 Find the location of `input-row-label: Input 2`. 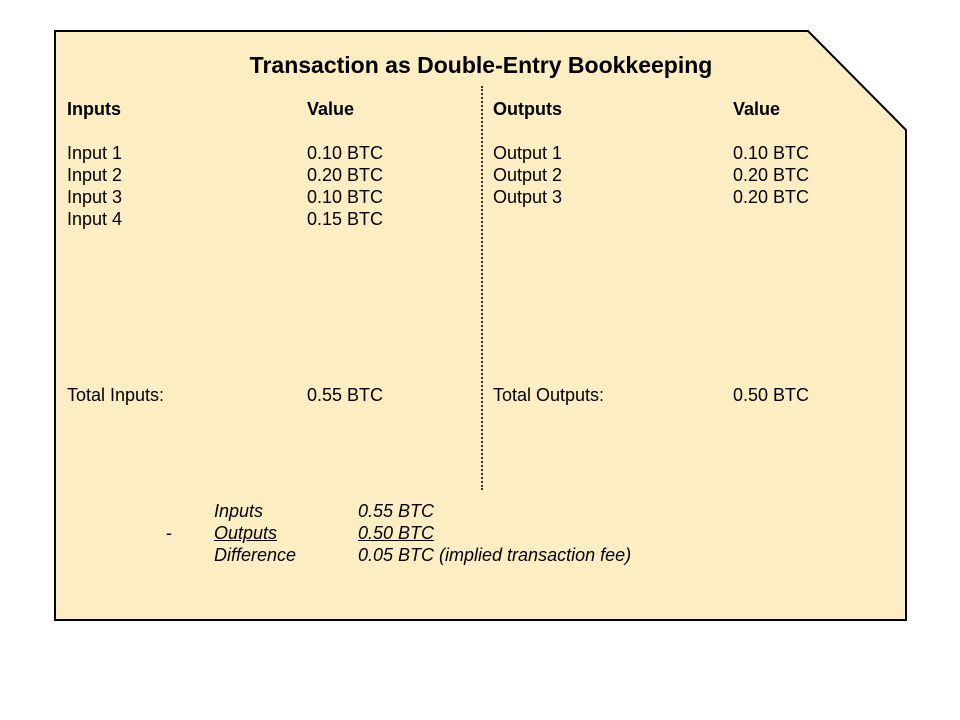

input-row-label: Input 2 is located at coordinates (95, 175).